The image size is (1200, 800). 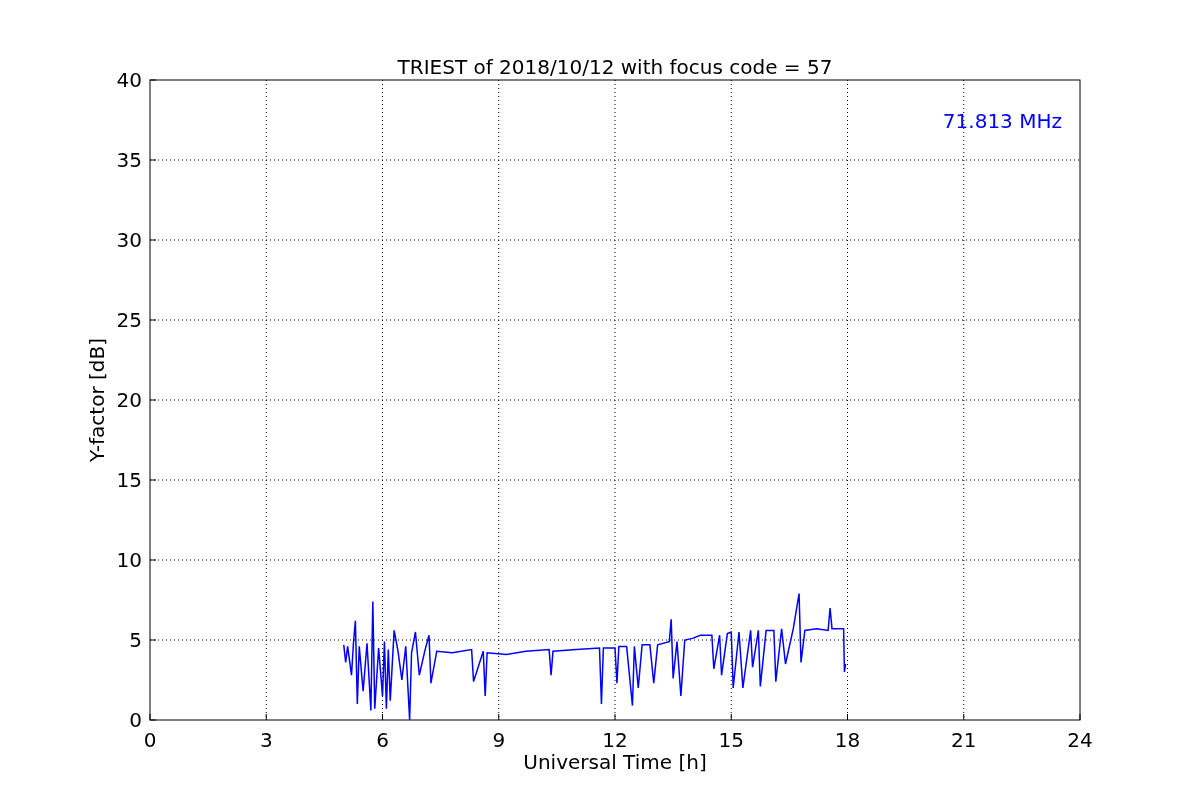 What do you see at coordinates (499, 740) in the screenshot?
I see `x-tick-label: 9` at bounding box center [499, 740].